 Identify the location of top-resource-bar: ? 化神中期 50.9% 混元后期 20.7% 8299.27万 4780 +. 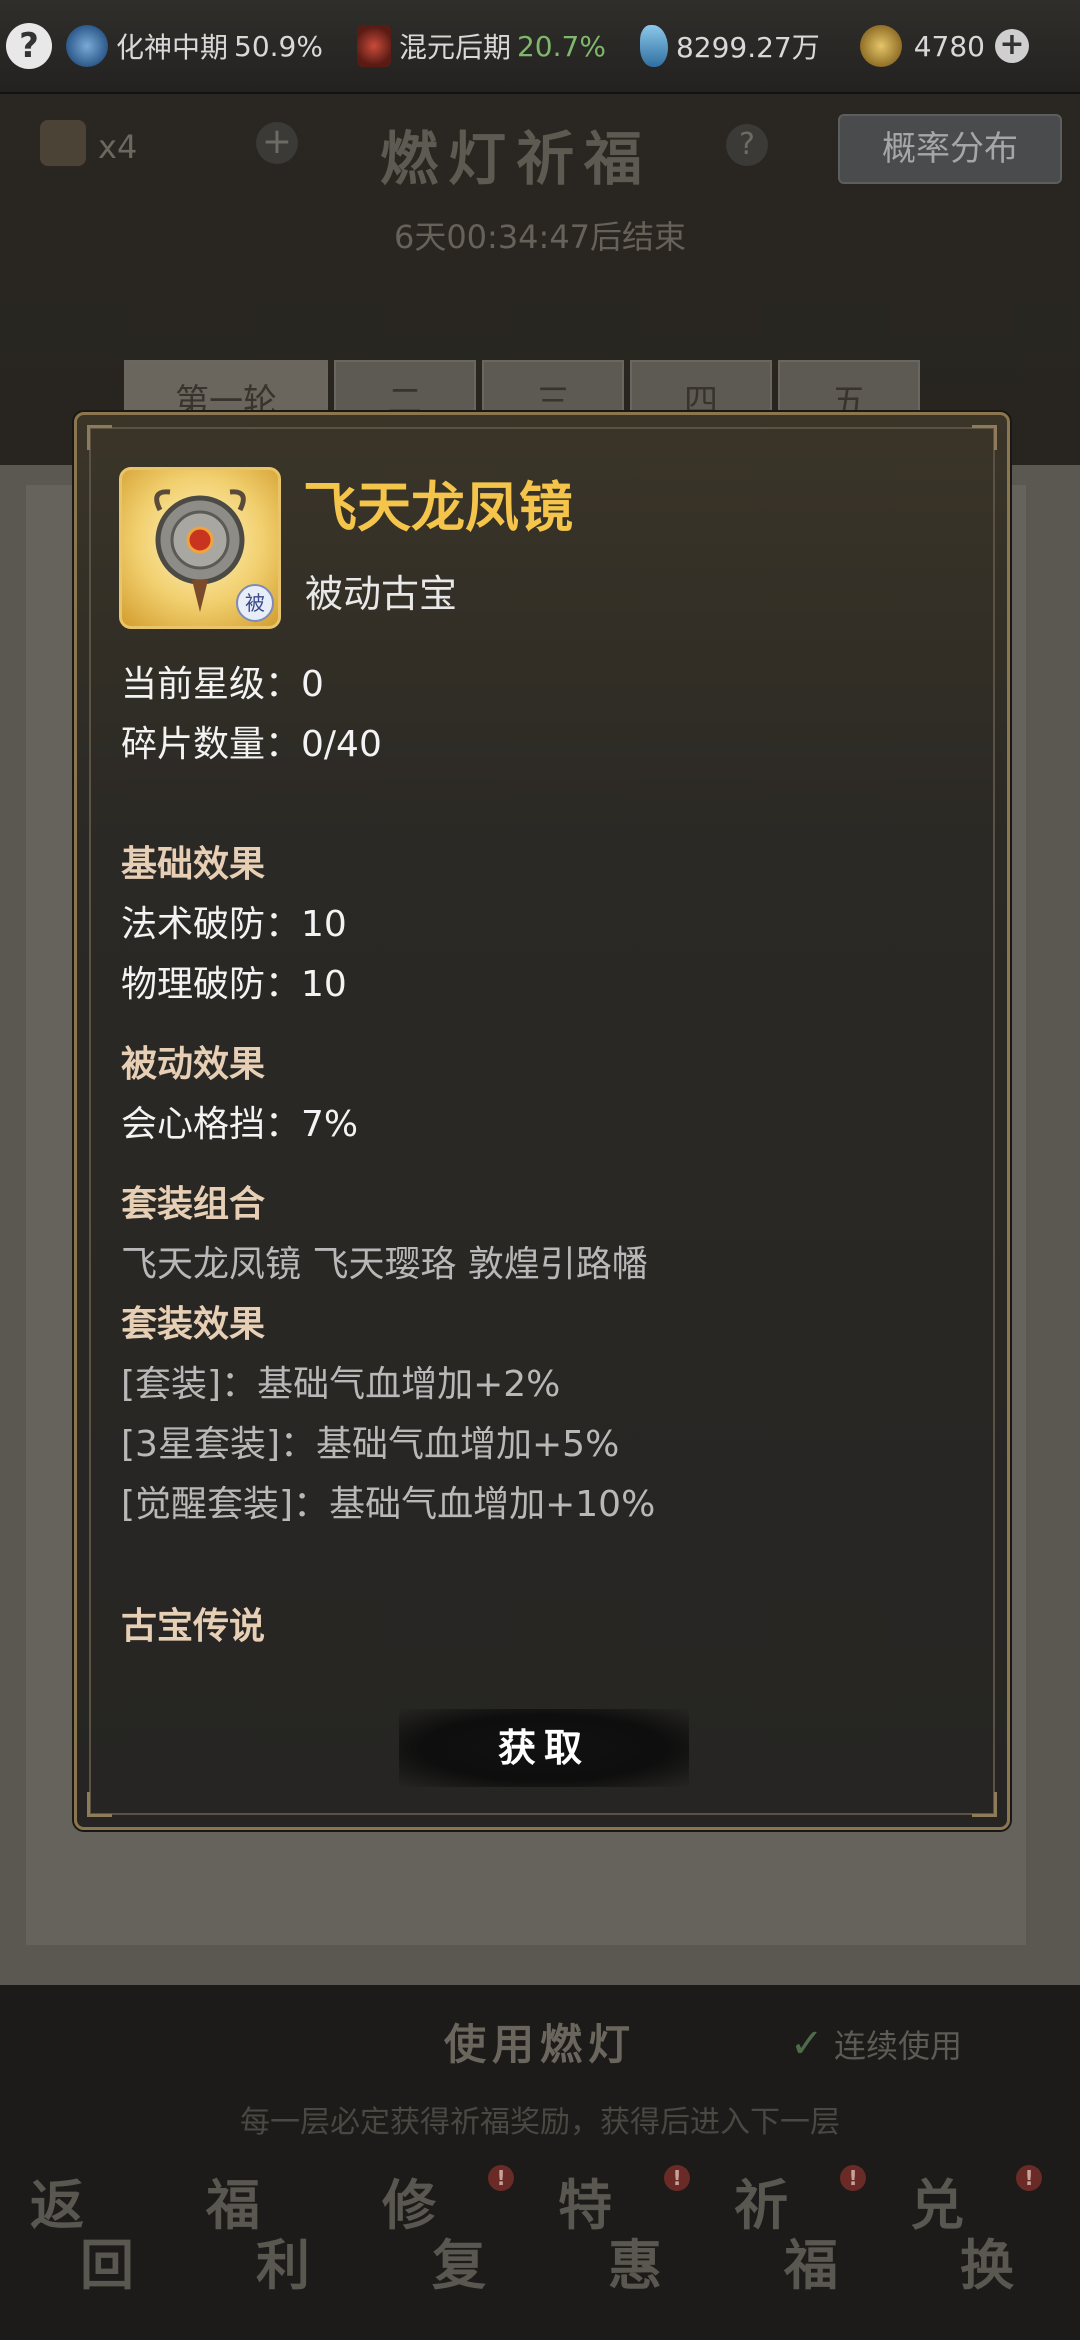
(540, 47).